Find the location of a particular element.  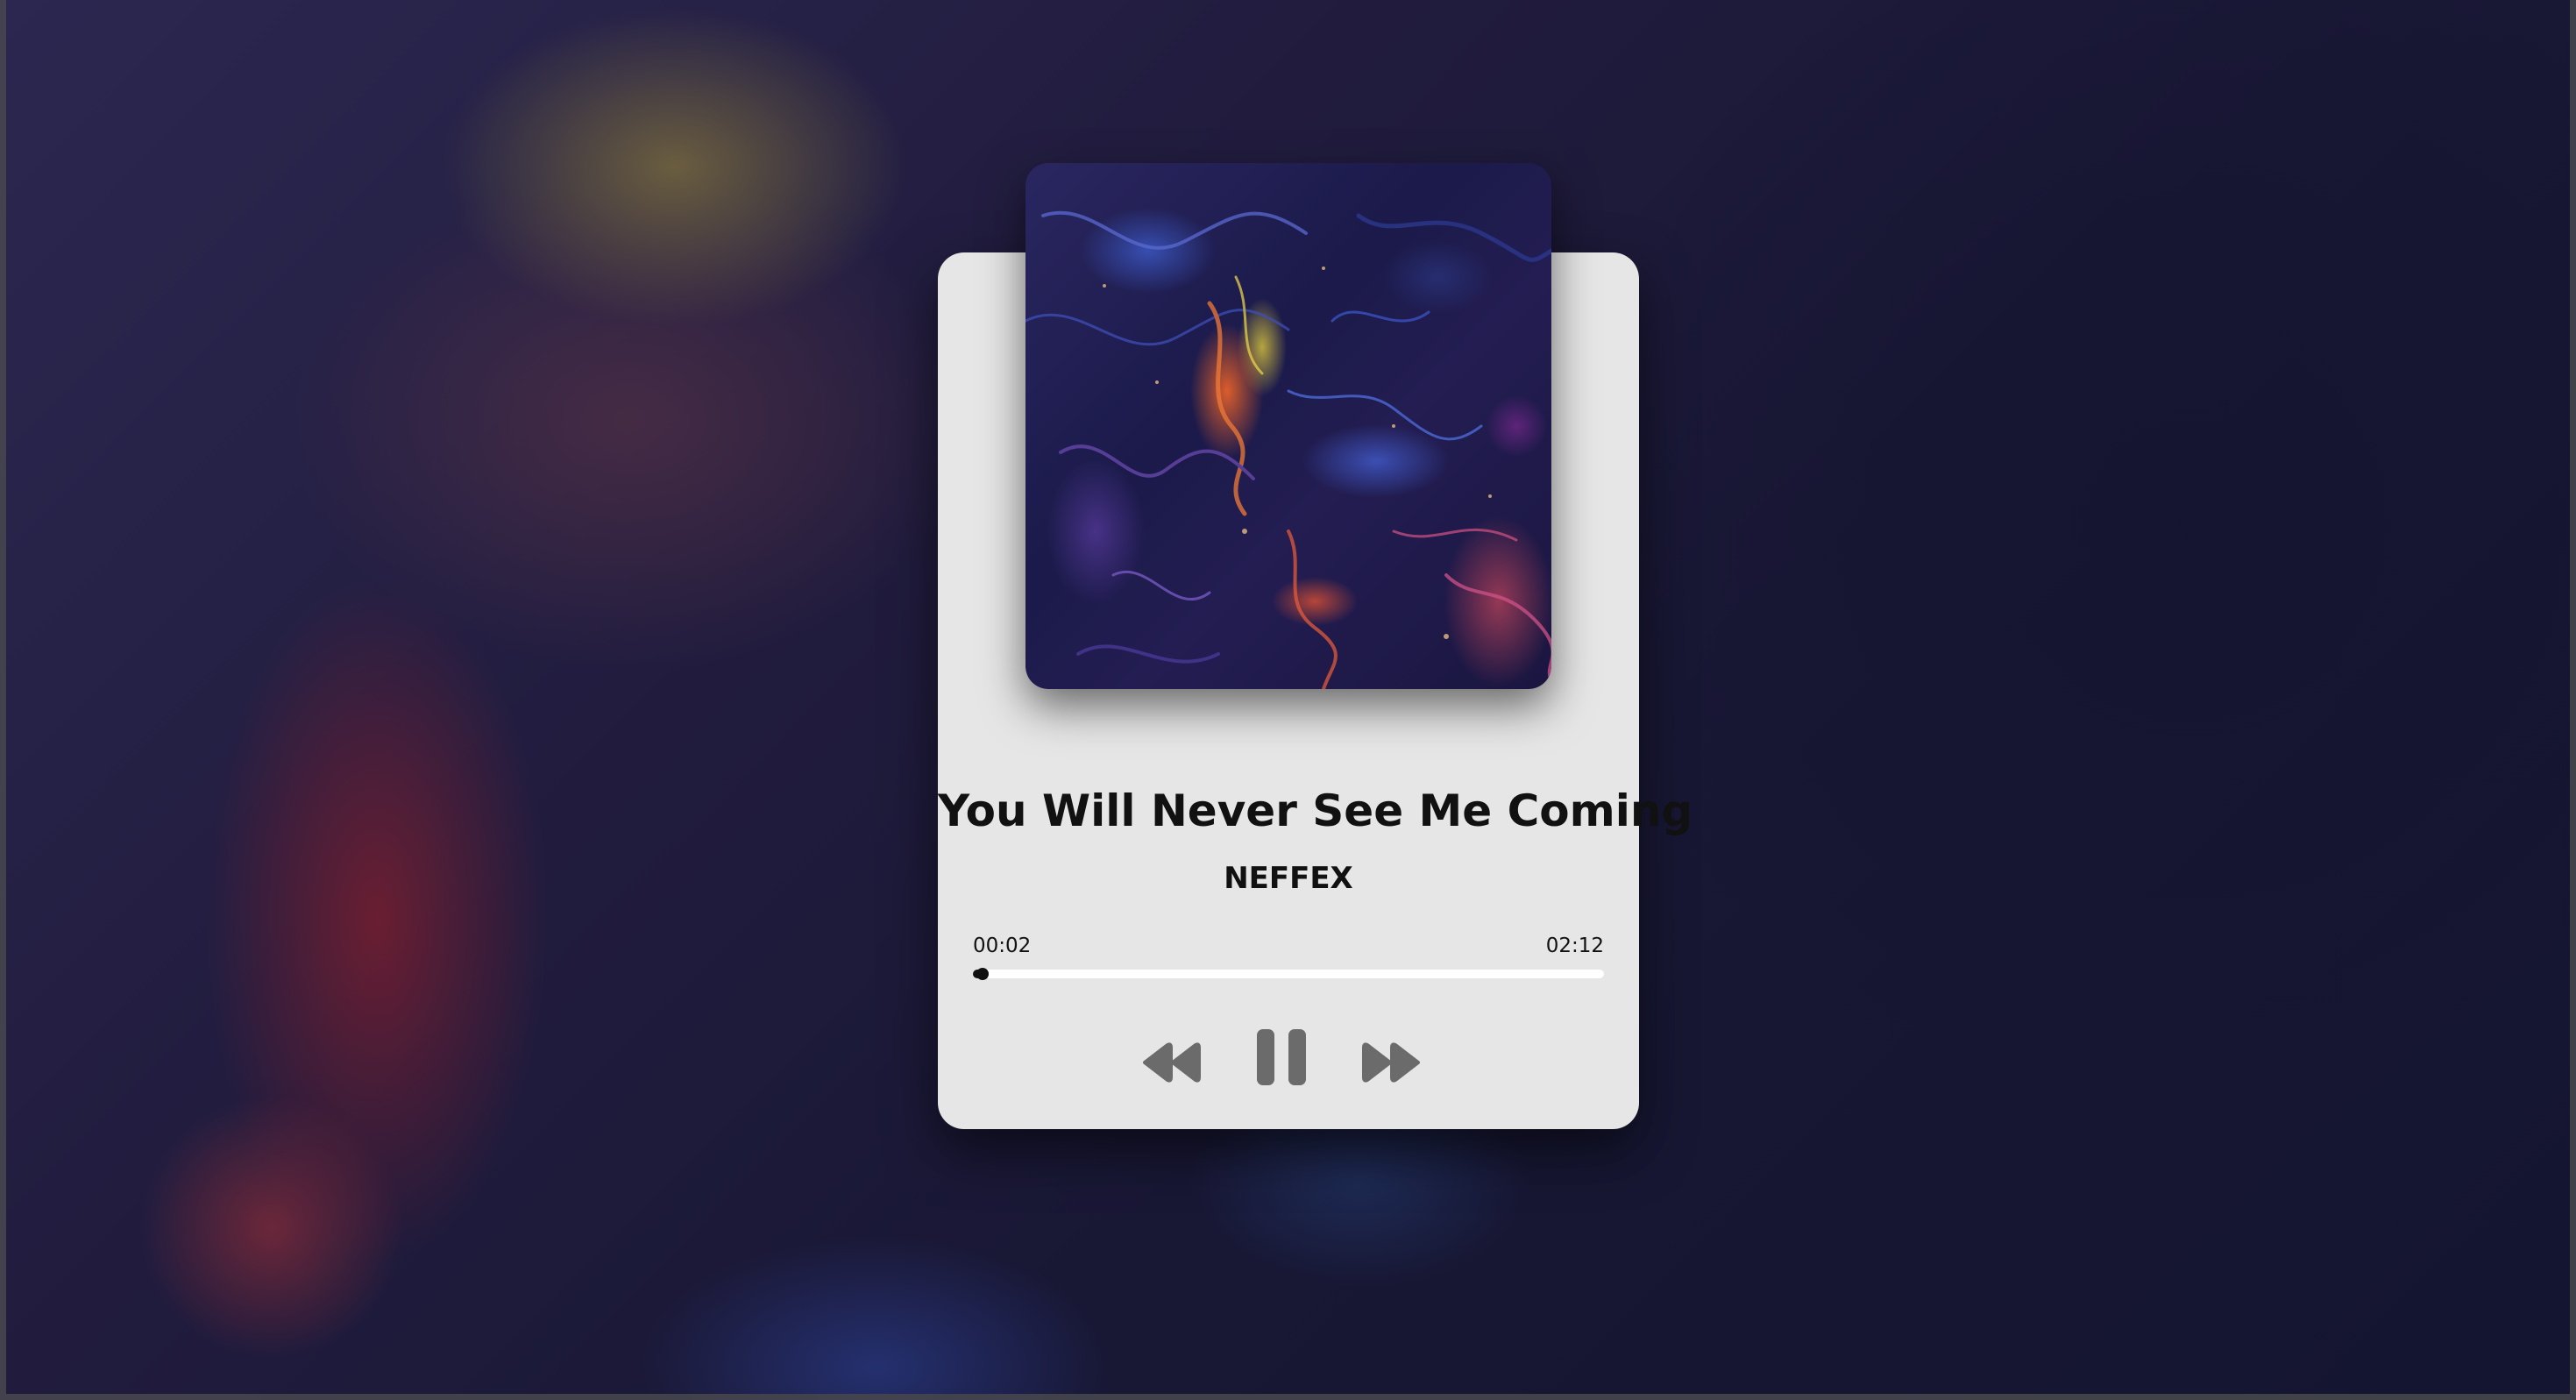

rewind-button is located at coordinates (1172, 1063).